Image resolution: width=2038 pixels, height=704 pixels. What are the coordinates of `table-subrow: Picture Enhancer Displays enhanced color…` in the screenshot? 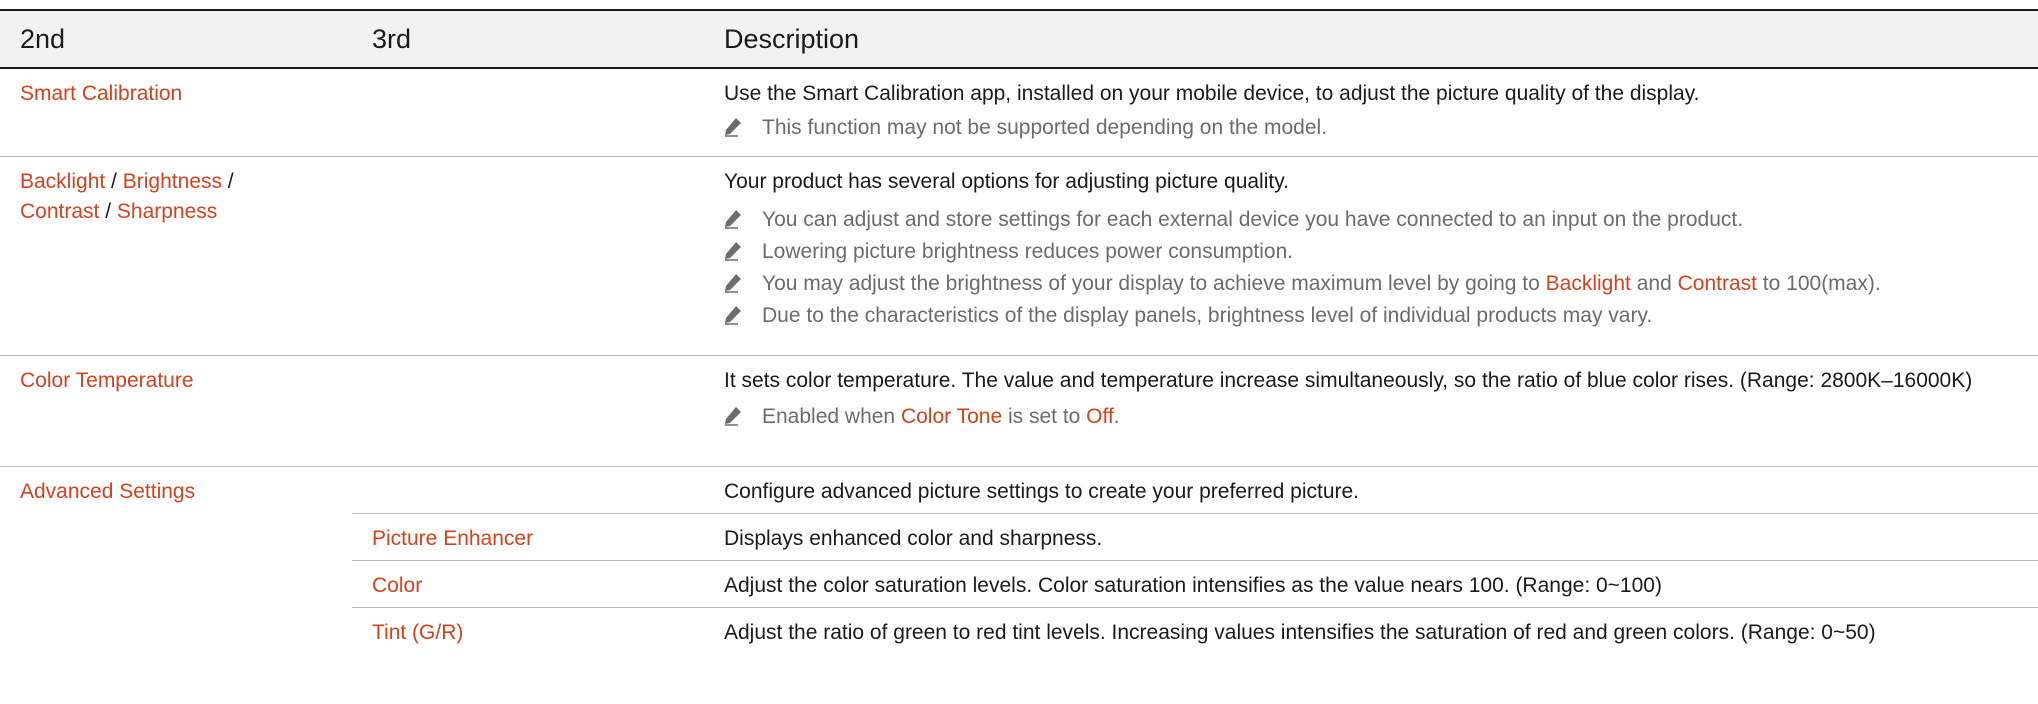 It's located at (1195, 537).